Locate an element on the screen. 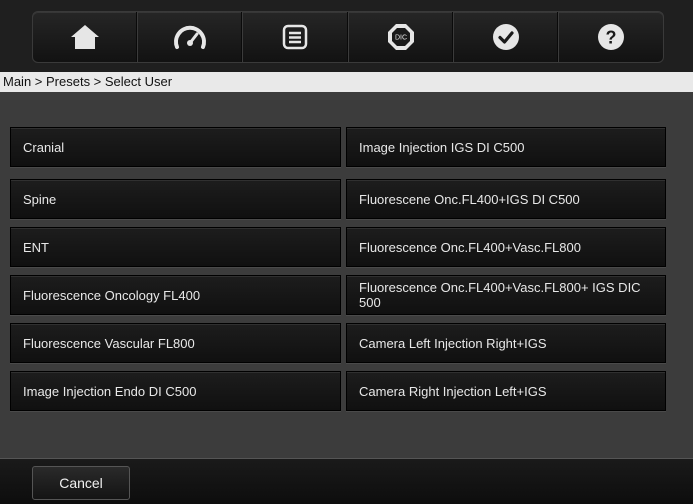 The width and height of the screenshot is (693, 504). help-button: ? is located at coordinates (611, 37).